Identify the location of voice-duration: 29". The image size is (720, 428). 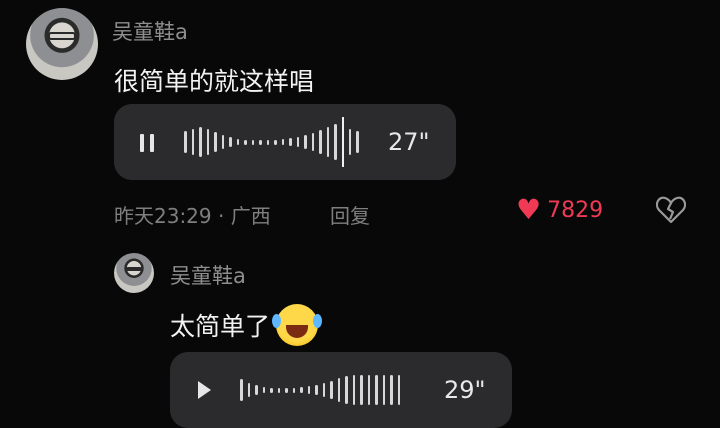
(465, 390).